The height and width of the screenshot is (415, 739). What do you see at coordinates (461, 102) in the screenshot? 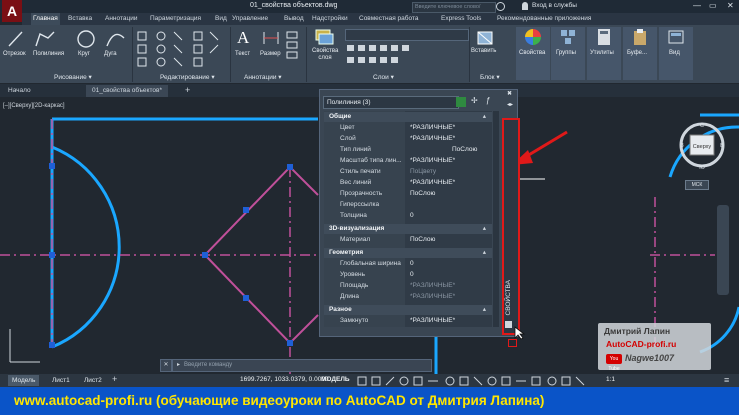
I see `toggle-pickadd-icon` at bounding box center [461, 102].